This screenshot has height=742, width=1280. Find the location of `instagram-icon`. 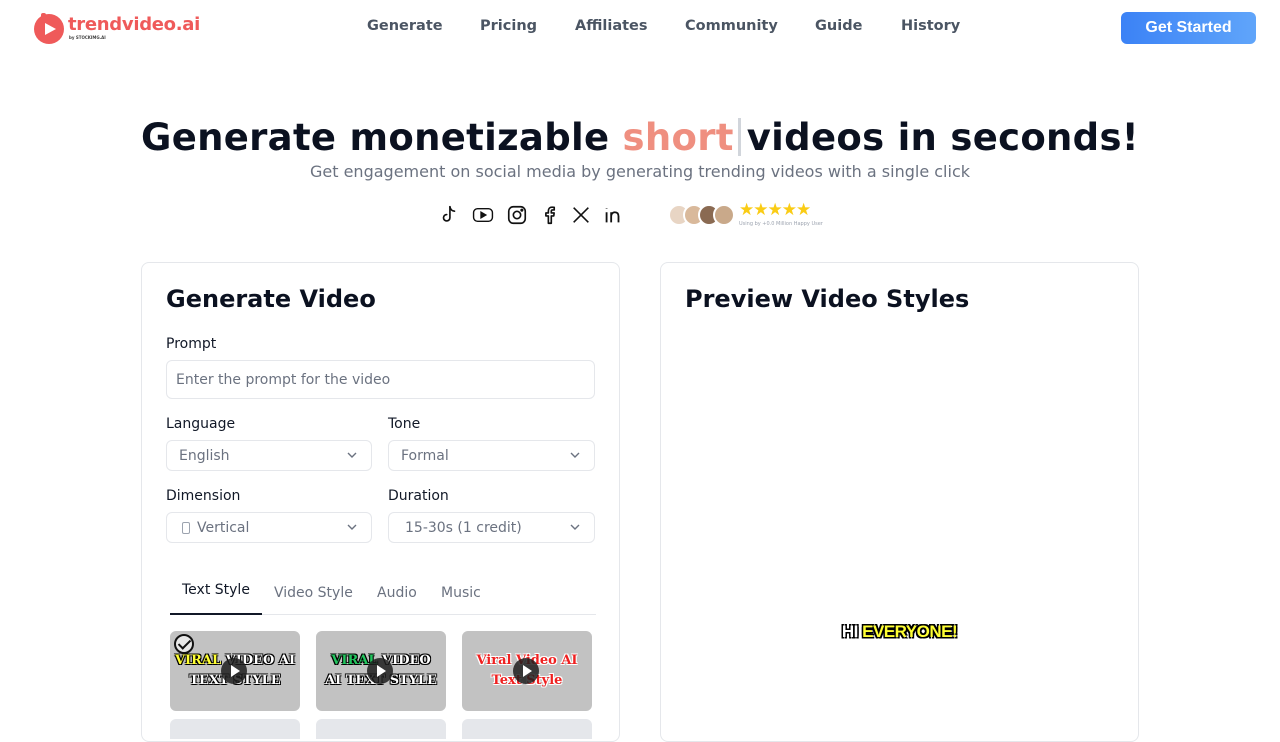

instagram-icon is located at coordinates (517, 215).